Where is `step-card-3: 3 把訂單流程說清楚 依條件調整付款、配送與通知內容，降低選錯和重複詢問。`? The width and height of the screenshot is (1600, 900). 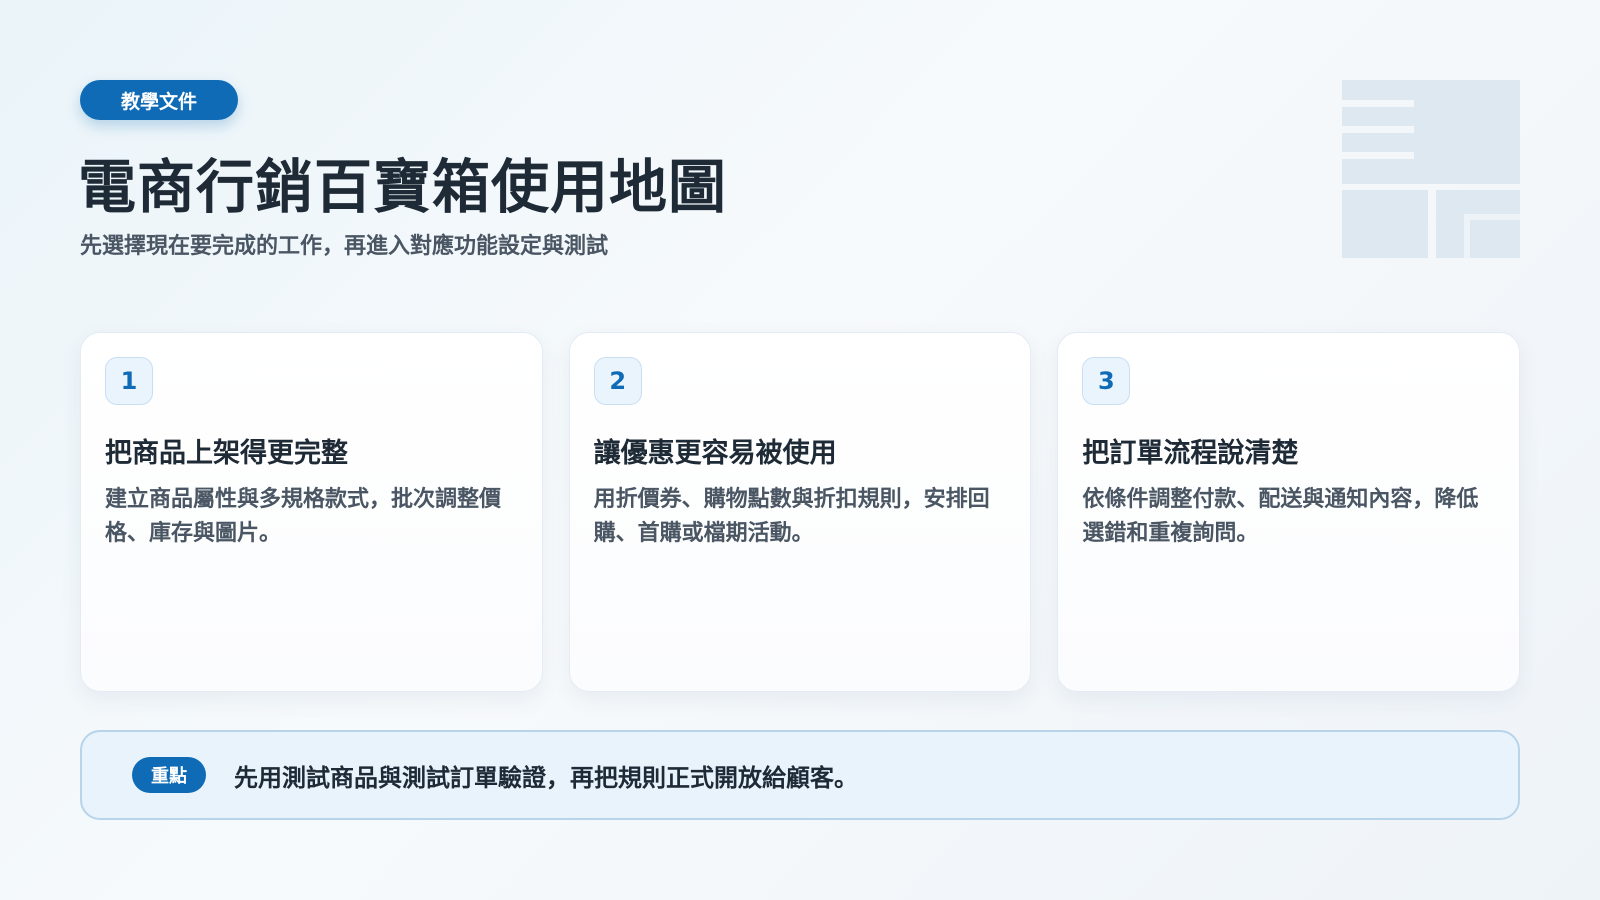
step-card-3: 3 把訂單流程說清楚 依條件調整付款、配送與通知內容，降低選錯和重複詢問。 is located at coordinates (1289, 512).